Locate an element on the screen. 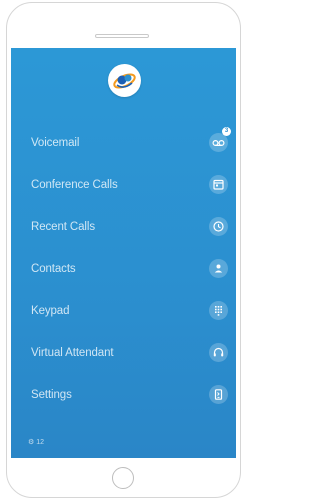  menu-item-recent-calls: Recent Calls is located at coordinates (123, 229).